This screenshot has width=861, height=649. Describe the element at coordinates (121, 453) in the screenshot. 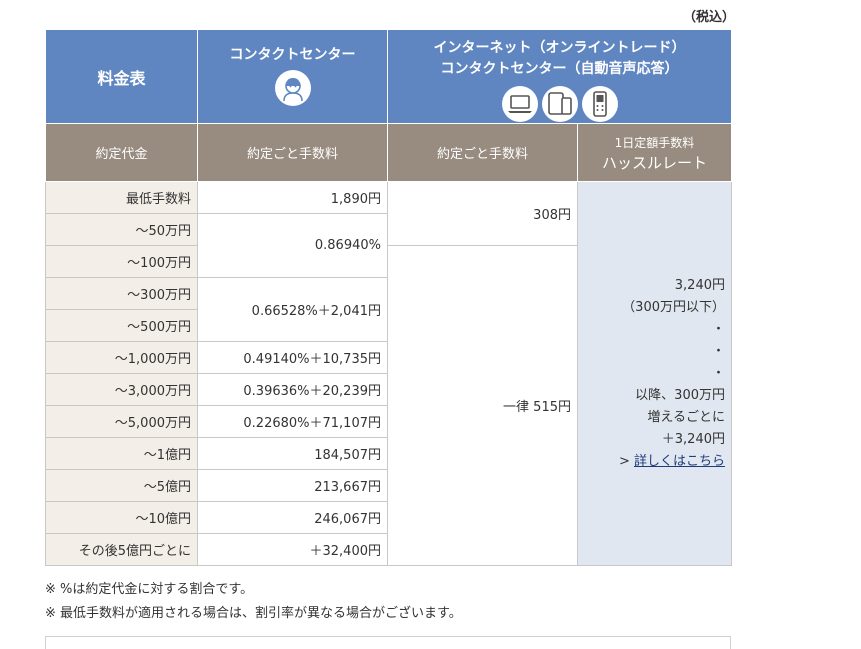

I see `amount-cell: ～1億円` at that location.